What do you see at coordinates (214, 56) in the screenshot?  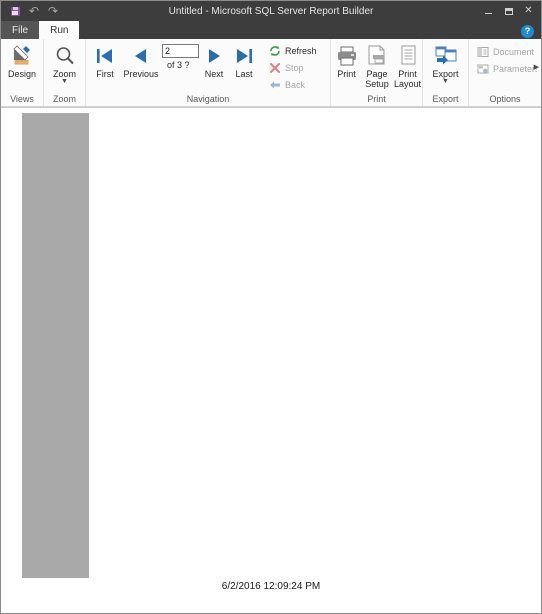 I see `next-page-icon` at bounding box center [214, 56].